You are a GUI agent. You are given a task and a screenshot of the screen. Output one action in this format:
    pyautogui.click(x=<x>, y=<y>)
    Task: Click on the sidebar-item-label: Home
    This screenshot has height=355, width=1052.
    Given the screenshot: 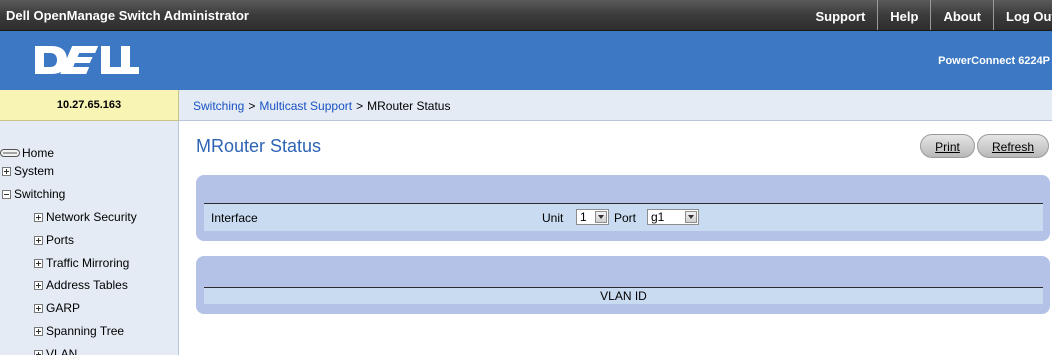 What is the action you would take?
    pyautogui.click(x=38, y=153)
    